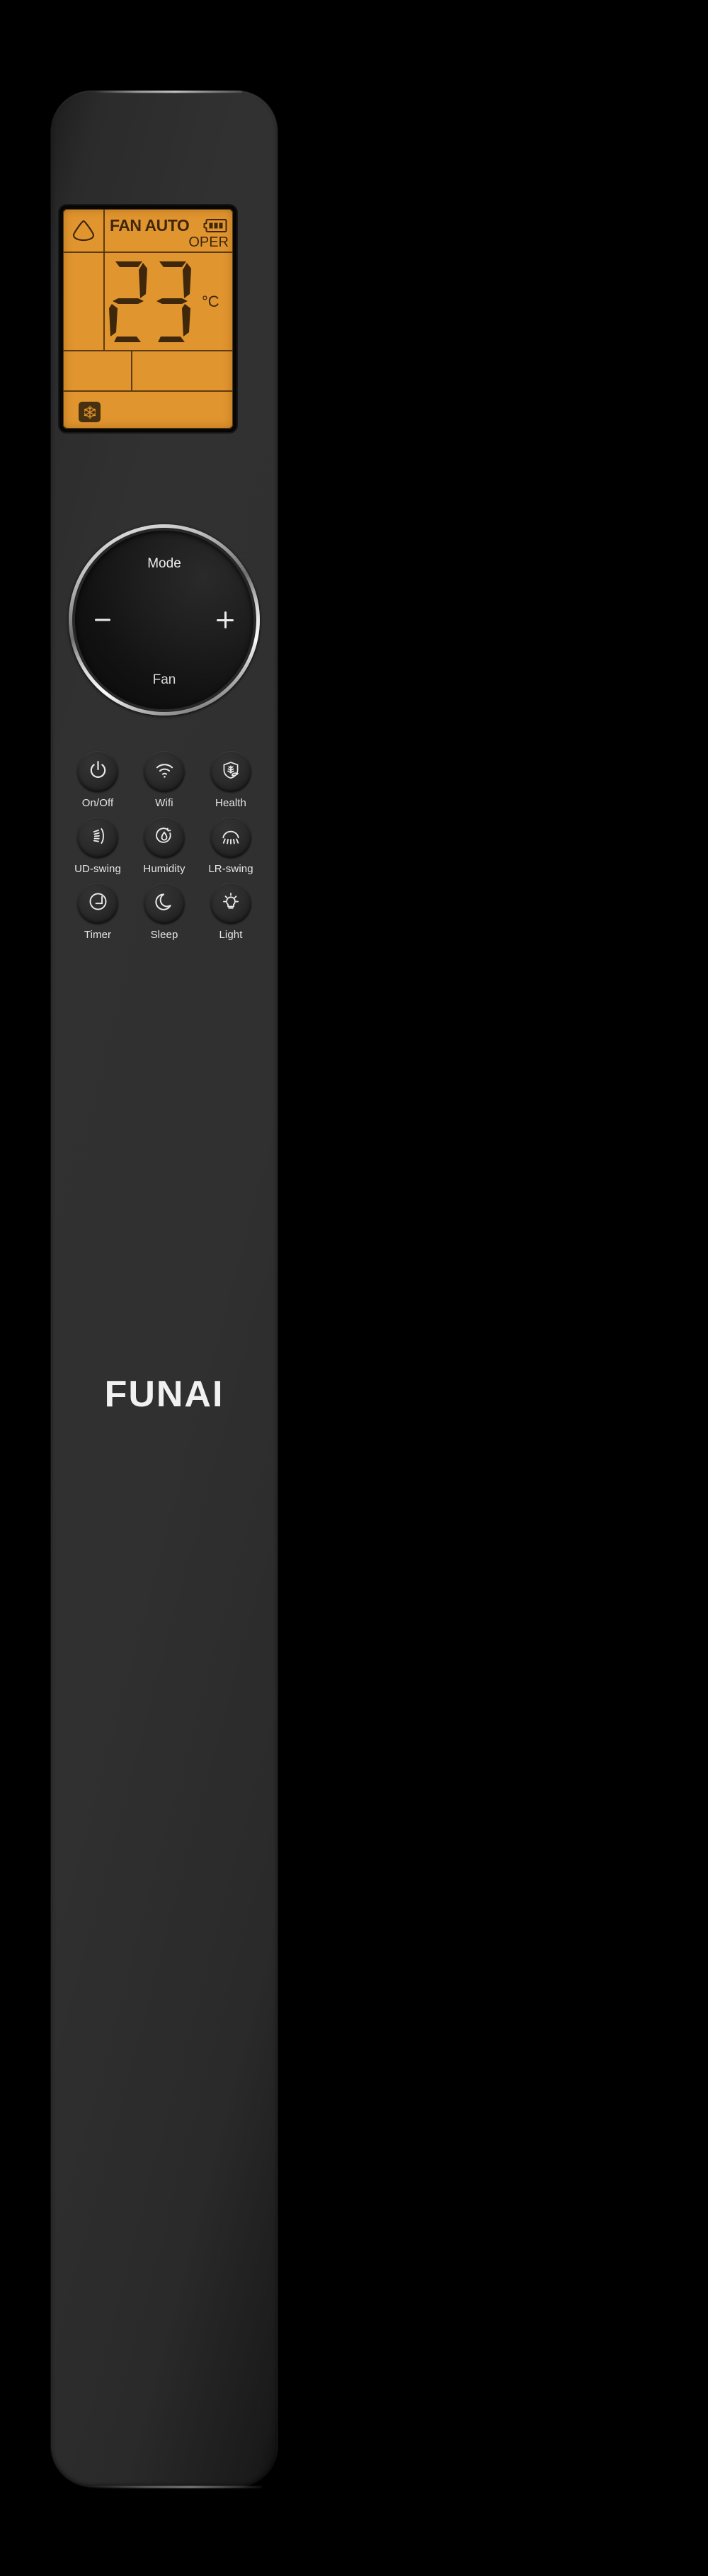 This screenshot has height=2576, width=708. What do you see at coordinates (164, 935) in the screenshot?
I see `sleep-label: Sleep` at bounding box center [164, 935].